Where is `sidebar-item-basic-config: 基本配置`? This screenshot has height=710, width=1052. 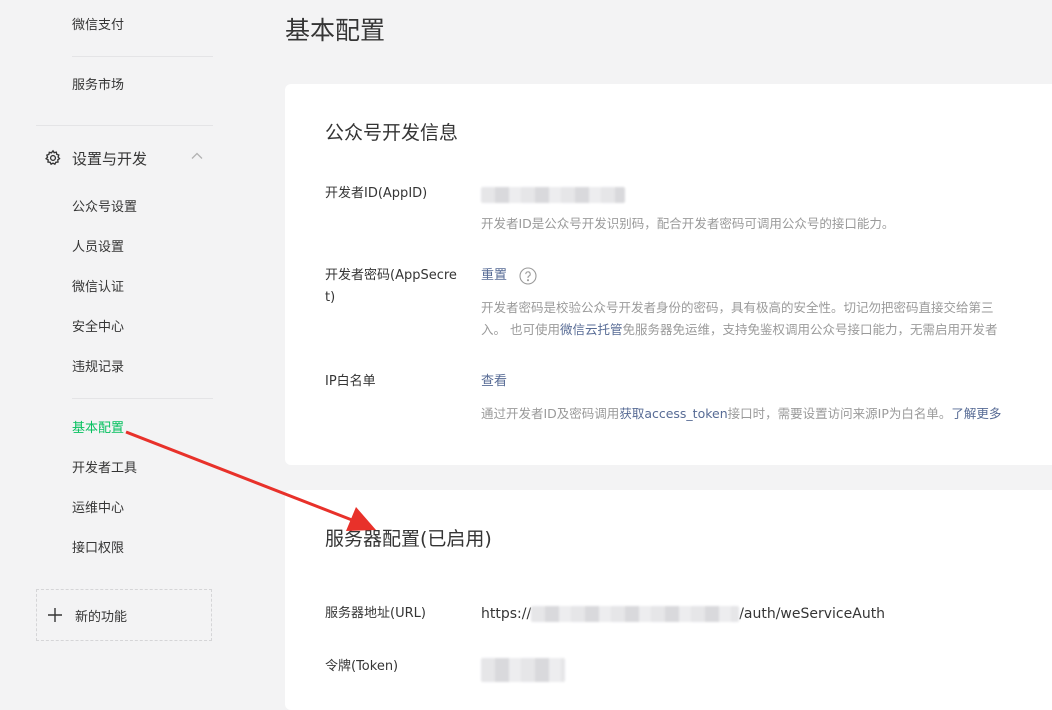
sidebar-item-basic-config: 基本配置 is located at coordinates (98, 429).